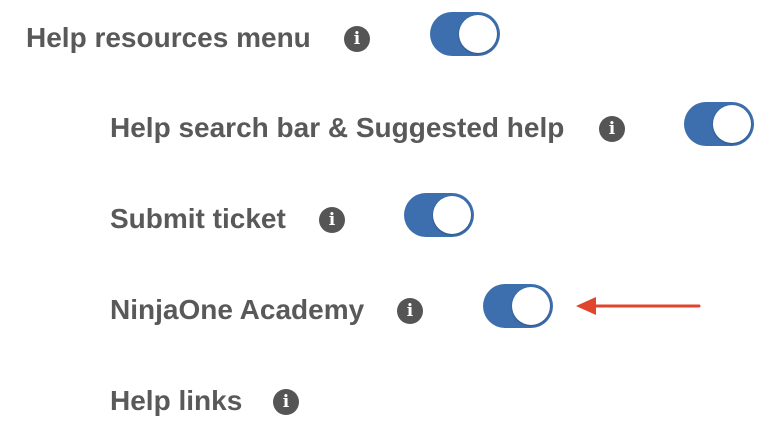  Describe the element at coordinates (198, 218) in the screenshot. I see `setting-label-submit-ticket: Submit ticket` at that location.